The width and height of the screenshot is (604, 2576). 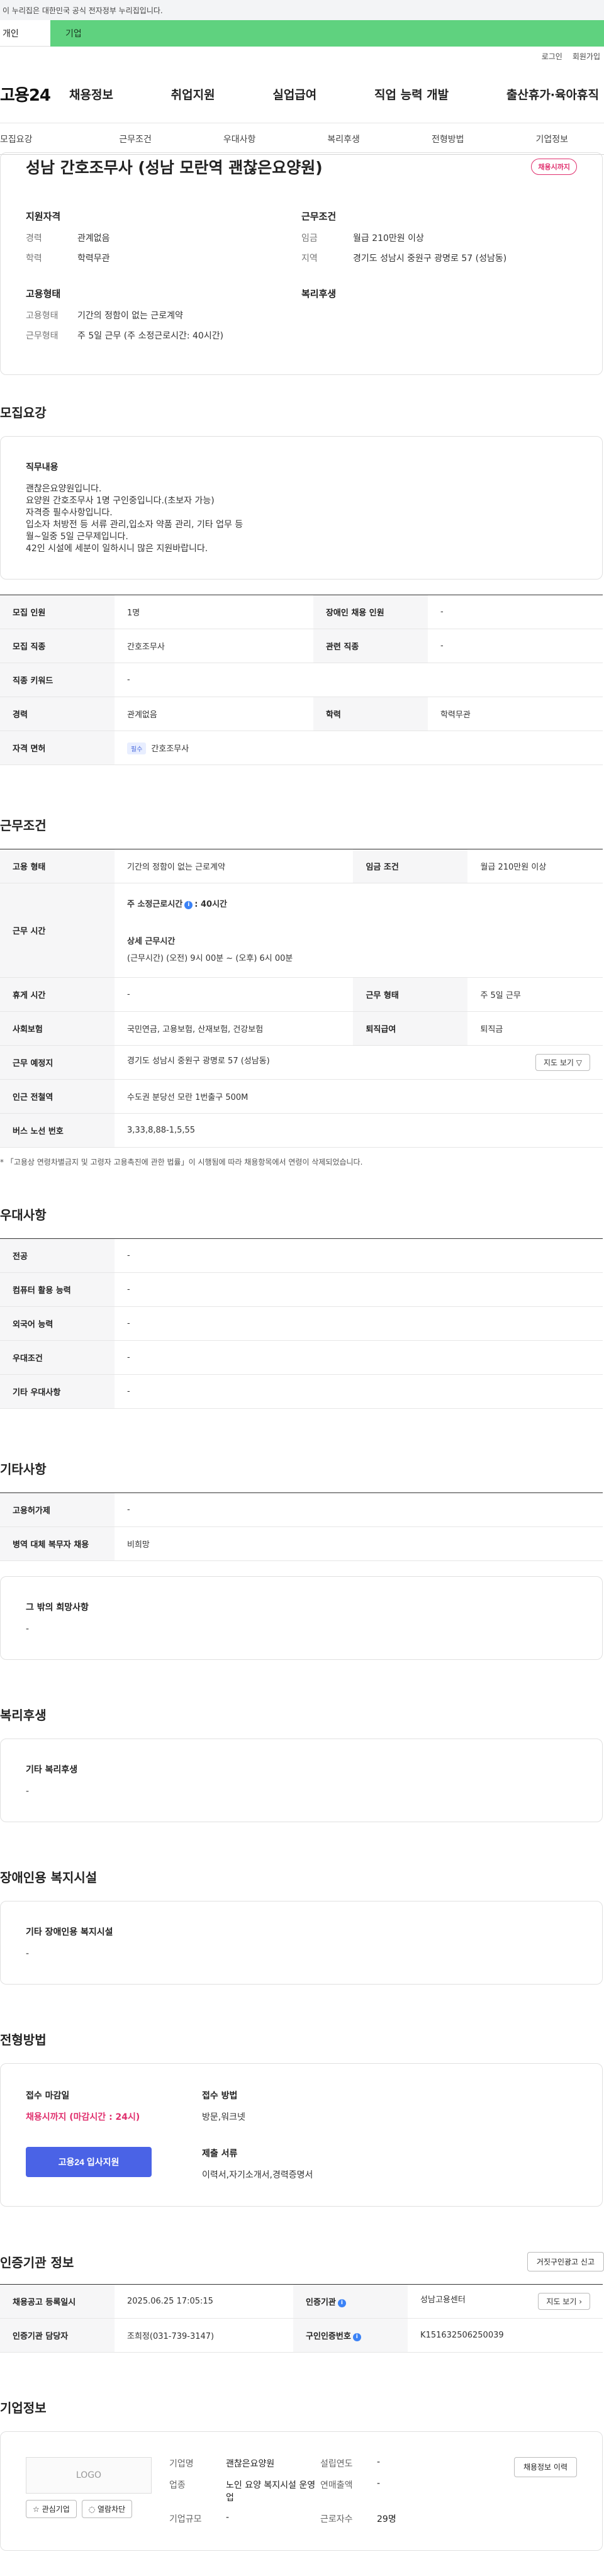 I want to click on favorite-company-button: ☆ 관심기업, so click(x=51, y=2509).